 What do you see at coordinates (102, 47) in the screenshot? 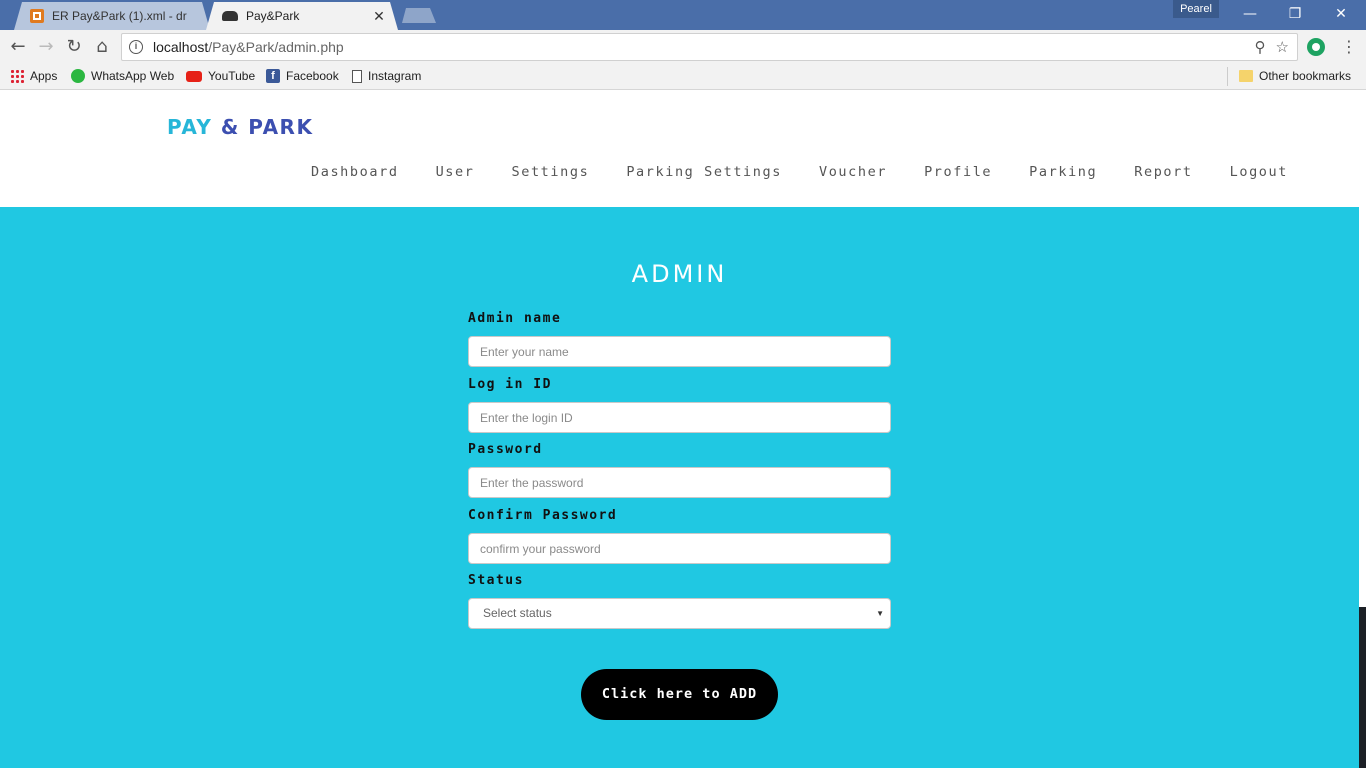
I see `home-icon: ⌂` at bounding box center [102, 47].